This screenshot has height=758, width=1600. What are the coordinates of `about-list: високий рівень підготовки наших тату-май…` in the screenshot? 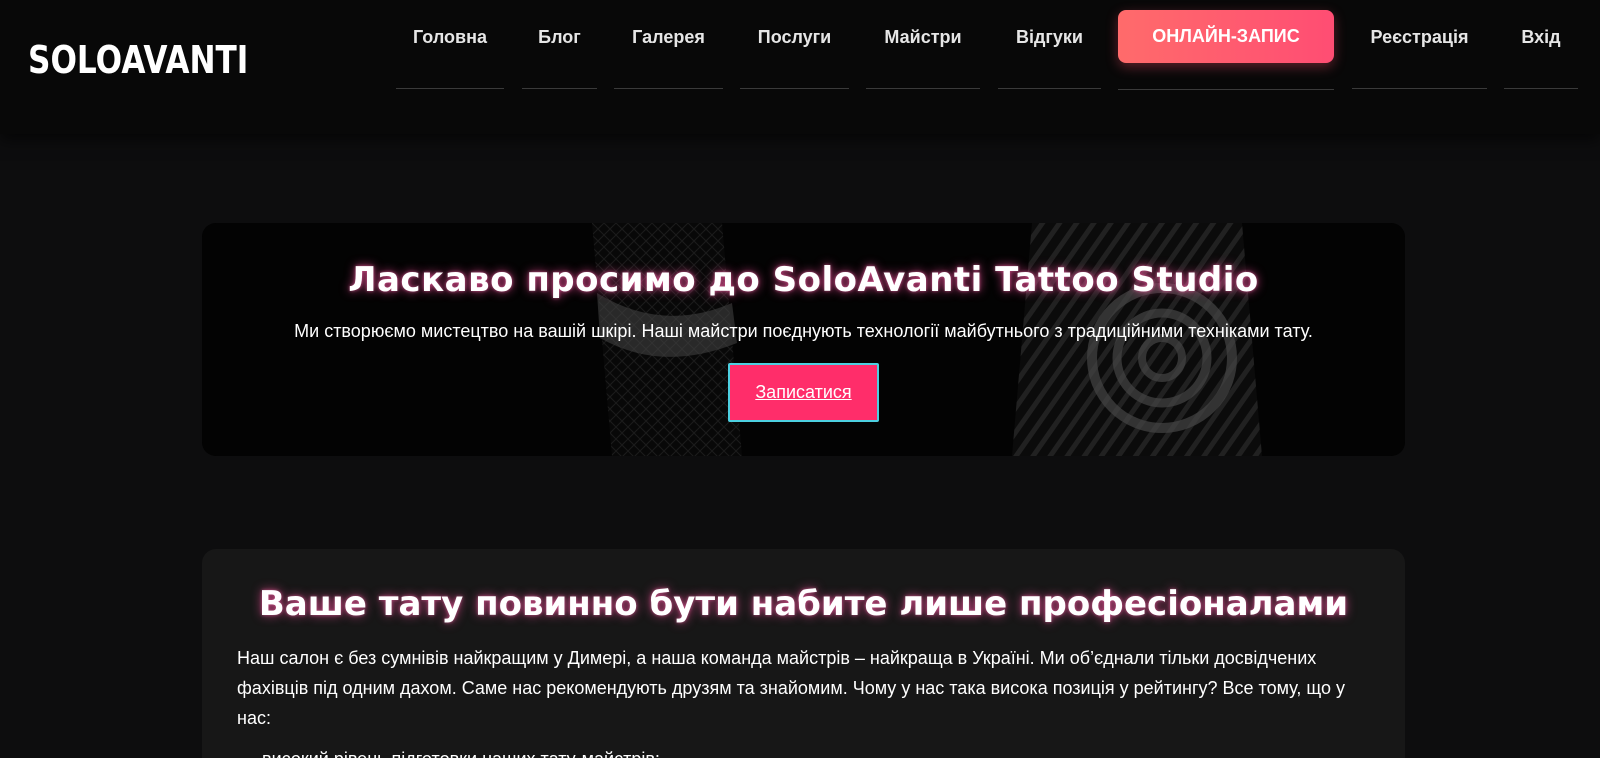 It's located at (812, 751).